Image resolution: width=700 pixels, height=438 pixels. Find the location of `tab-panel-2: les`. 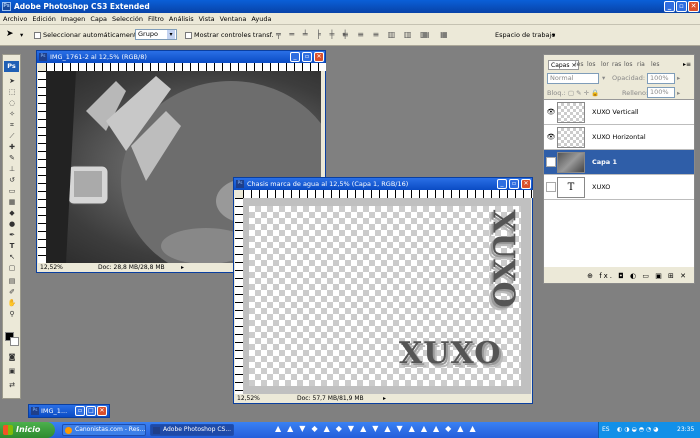

tab-panel-2: les is located at coordinates (579, 65).